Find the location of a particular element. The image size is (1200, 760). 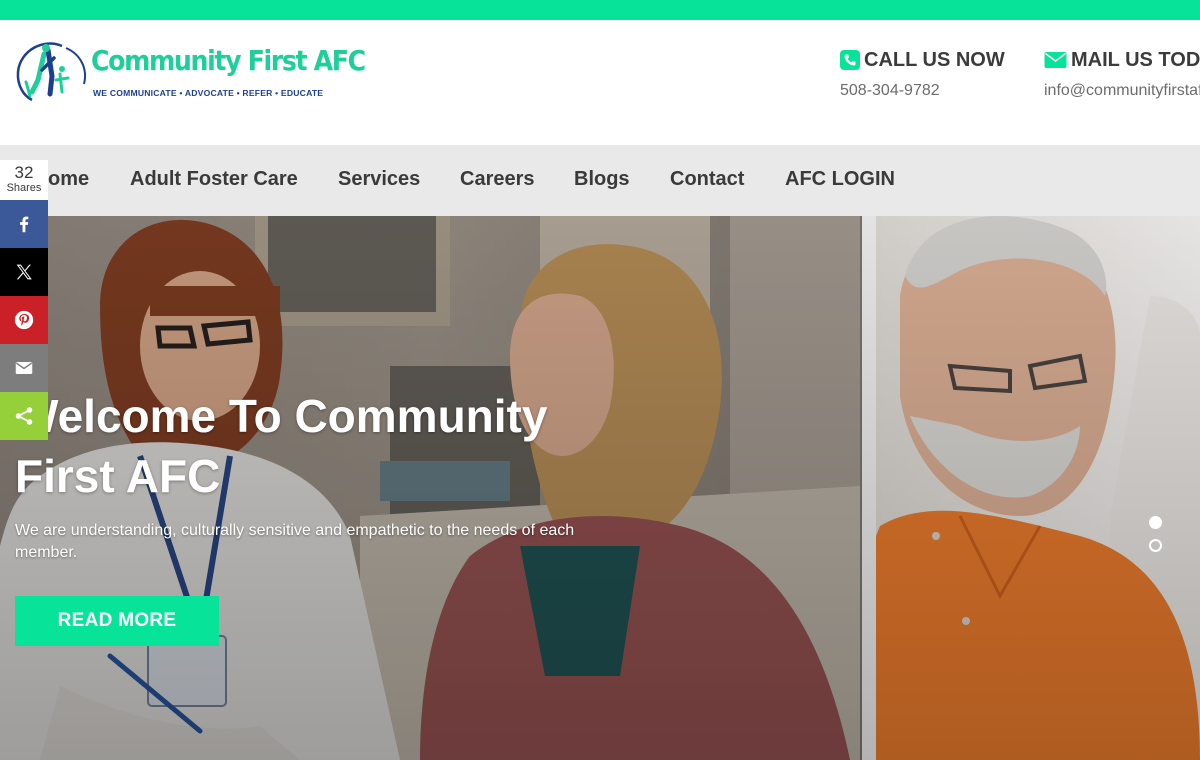

nav-item-afc-login: AFC LOGIN is located at coordinates (840, 179).